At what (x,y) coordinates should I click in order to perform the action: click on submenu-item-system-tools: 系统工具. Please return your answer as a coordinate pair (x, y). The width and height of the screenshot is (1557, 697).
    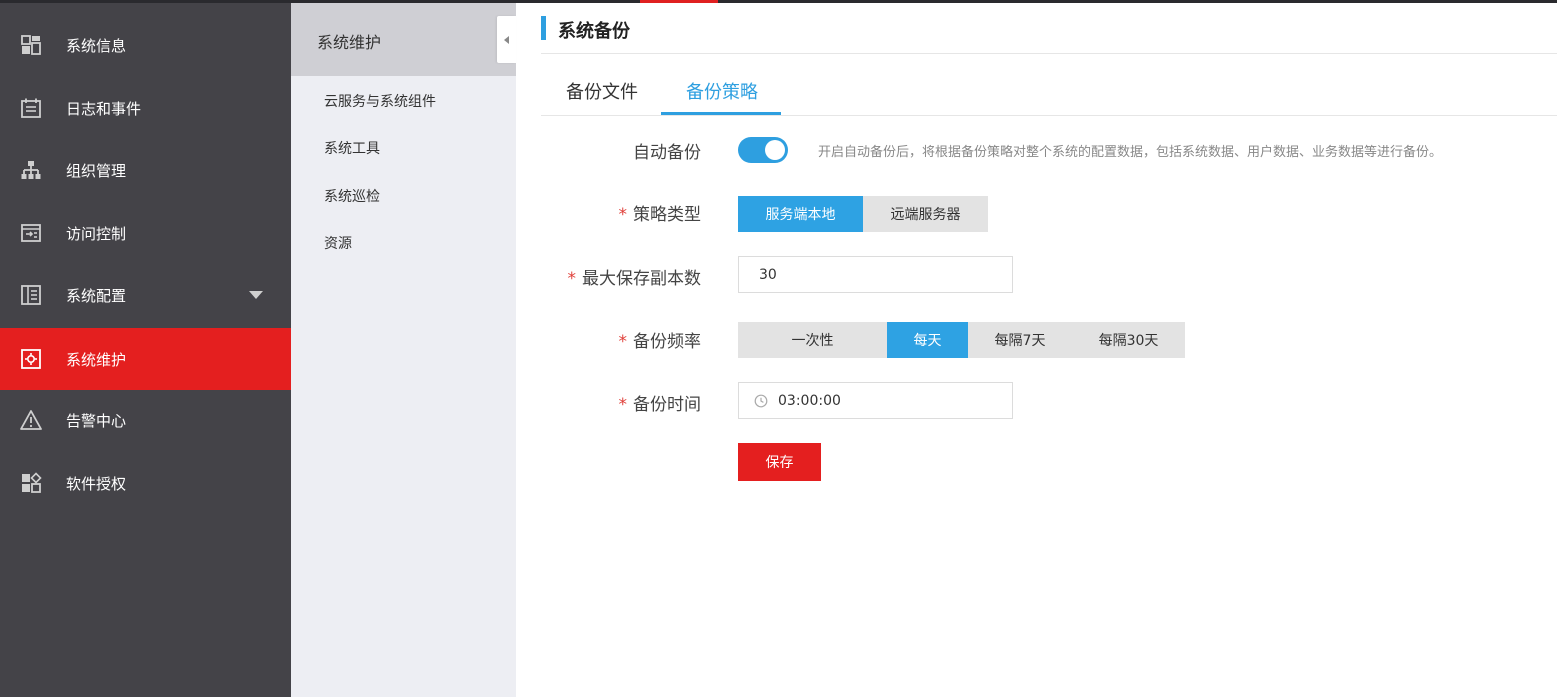
    Looking at the image, I should click on (352, 148).